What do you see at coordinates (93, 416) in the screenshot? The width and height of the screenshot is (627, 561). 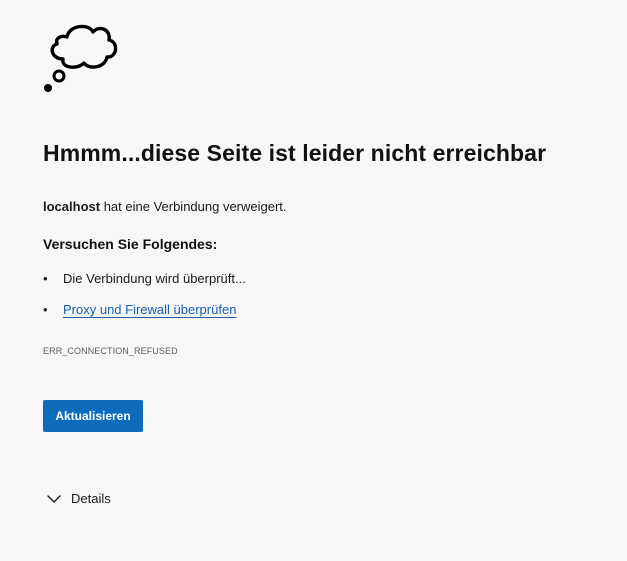 I see `refresh-button: Aktualisieren` at bounding box center [93, 416].